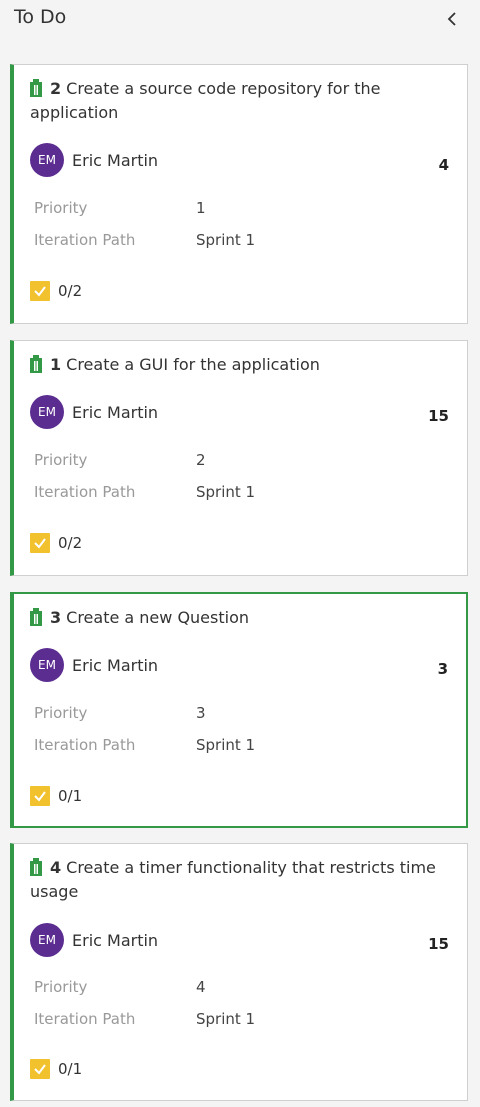 Image resolution: width=480 pixels, height=1107 pixels. I want to click on card-title: 3 Create a new Question, so click(240, 618).